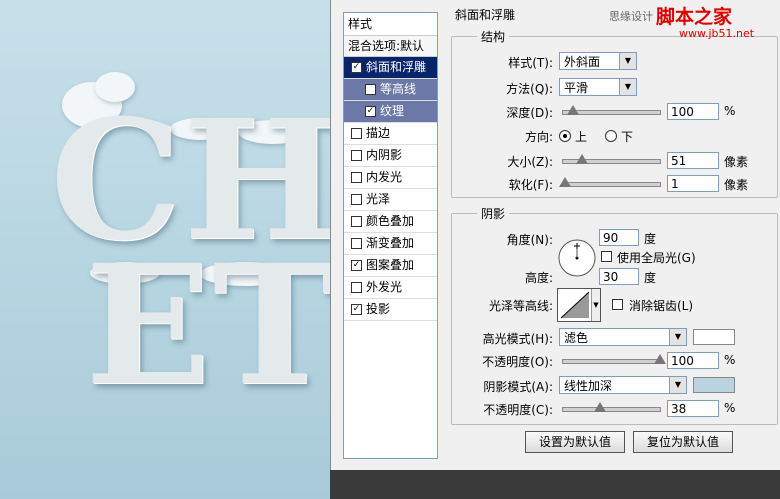 The height and width of the screenshot is (499, 780). What do you see at coordinates (693, 408) in the screenshot?
I see `shadow-opacity-input: 38` at bounding box center [693, 408].